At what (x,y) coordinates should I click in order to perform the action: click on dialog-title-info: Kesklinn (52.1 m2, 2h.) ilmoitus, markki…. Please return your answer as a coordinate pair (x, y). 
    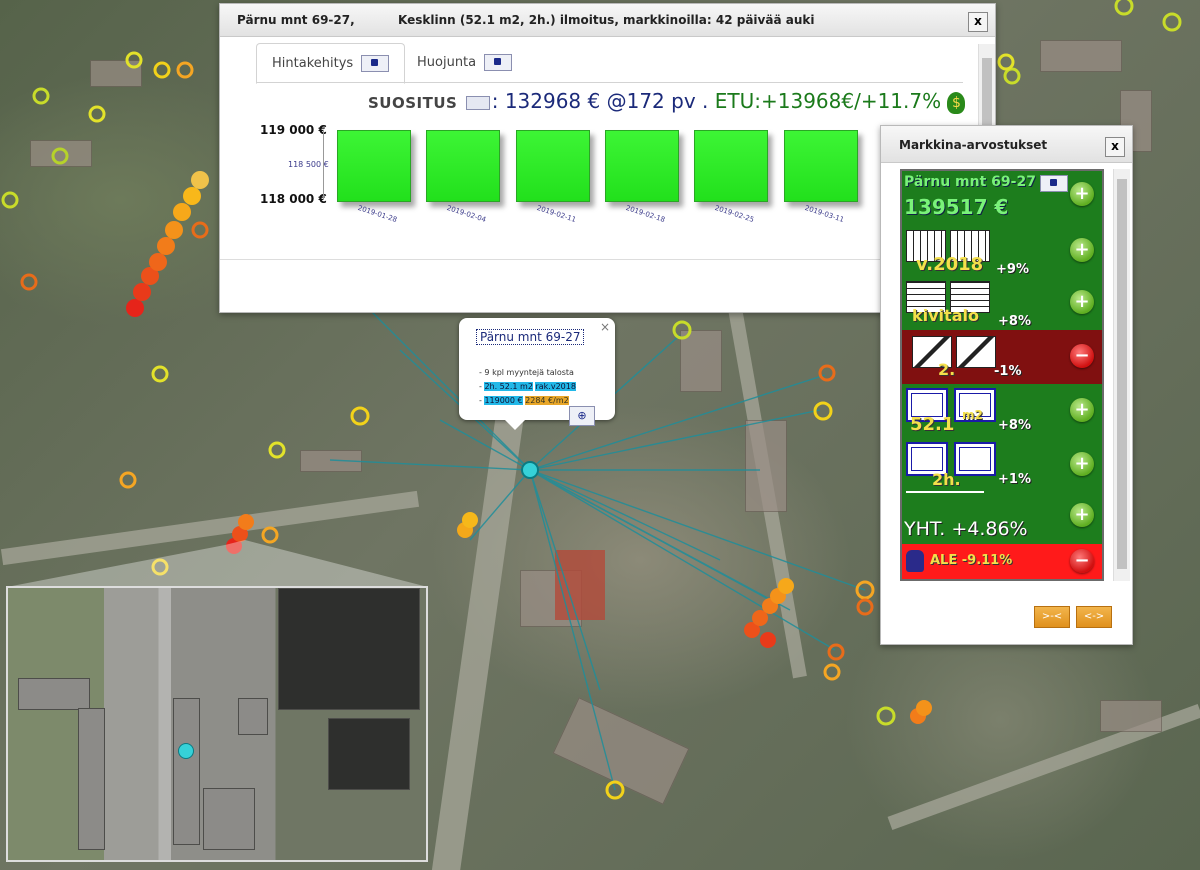
    Looking at the image, I should click on (606, 20).